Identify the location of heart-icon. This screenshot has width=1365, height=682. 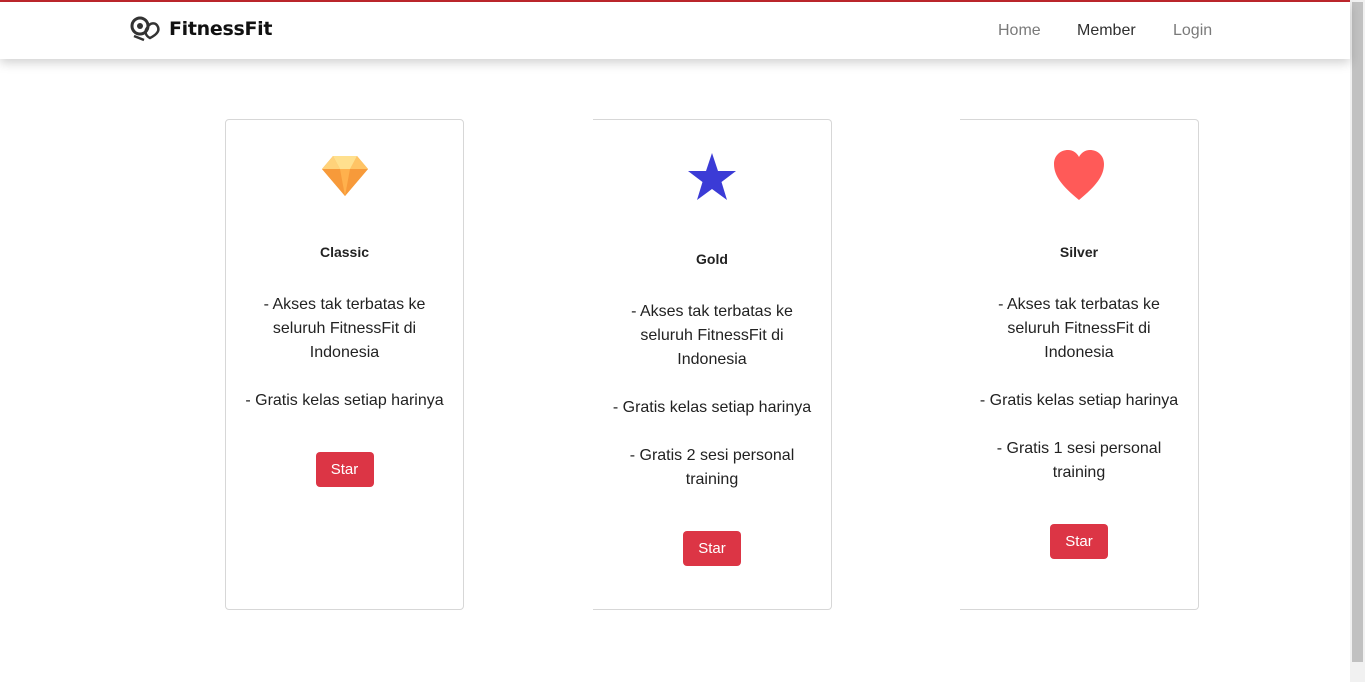
(1079, 176).